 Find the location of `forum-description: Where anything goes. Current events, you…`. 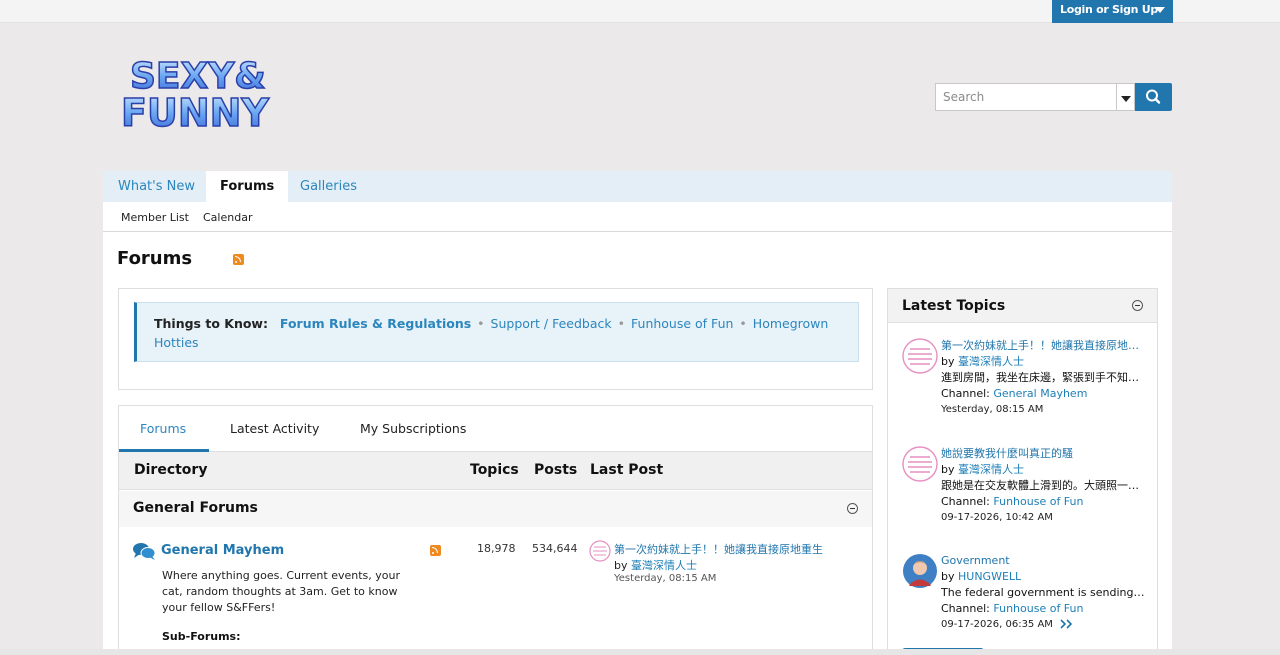

forum-description: Where anything goes. Current events, you… is located at coordinates (281, 591).